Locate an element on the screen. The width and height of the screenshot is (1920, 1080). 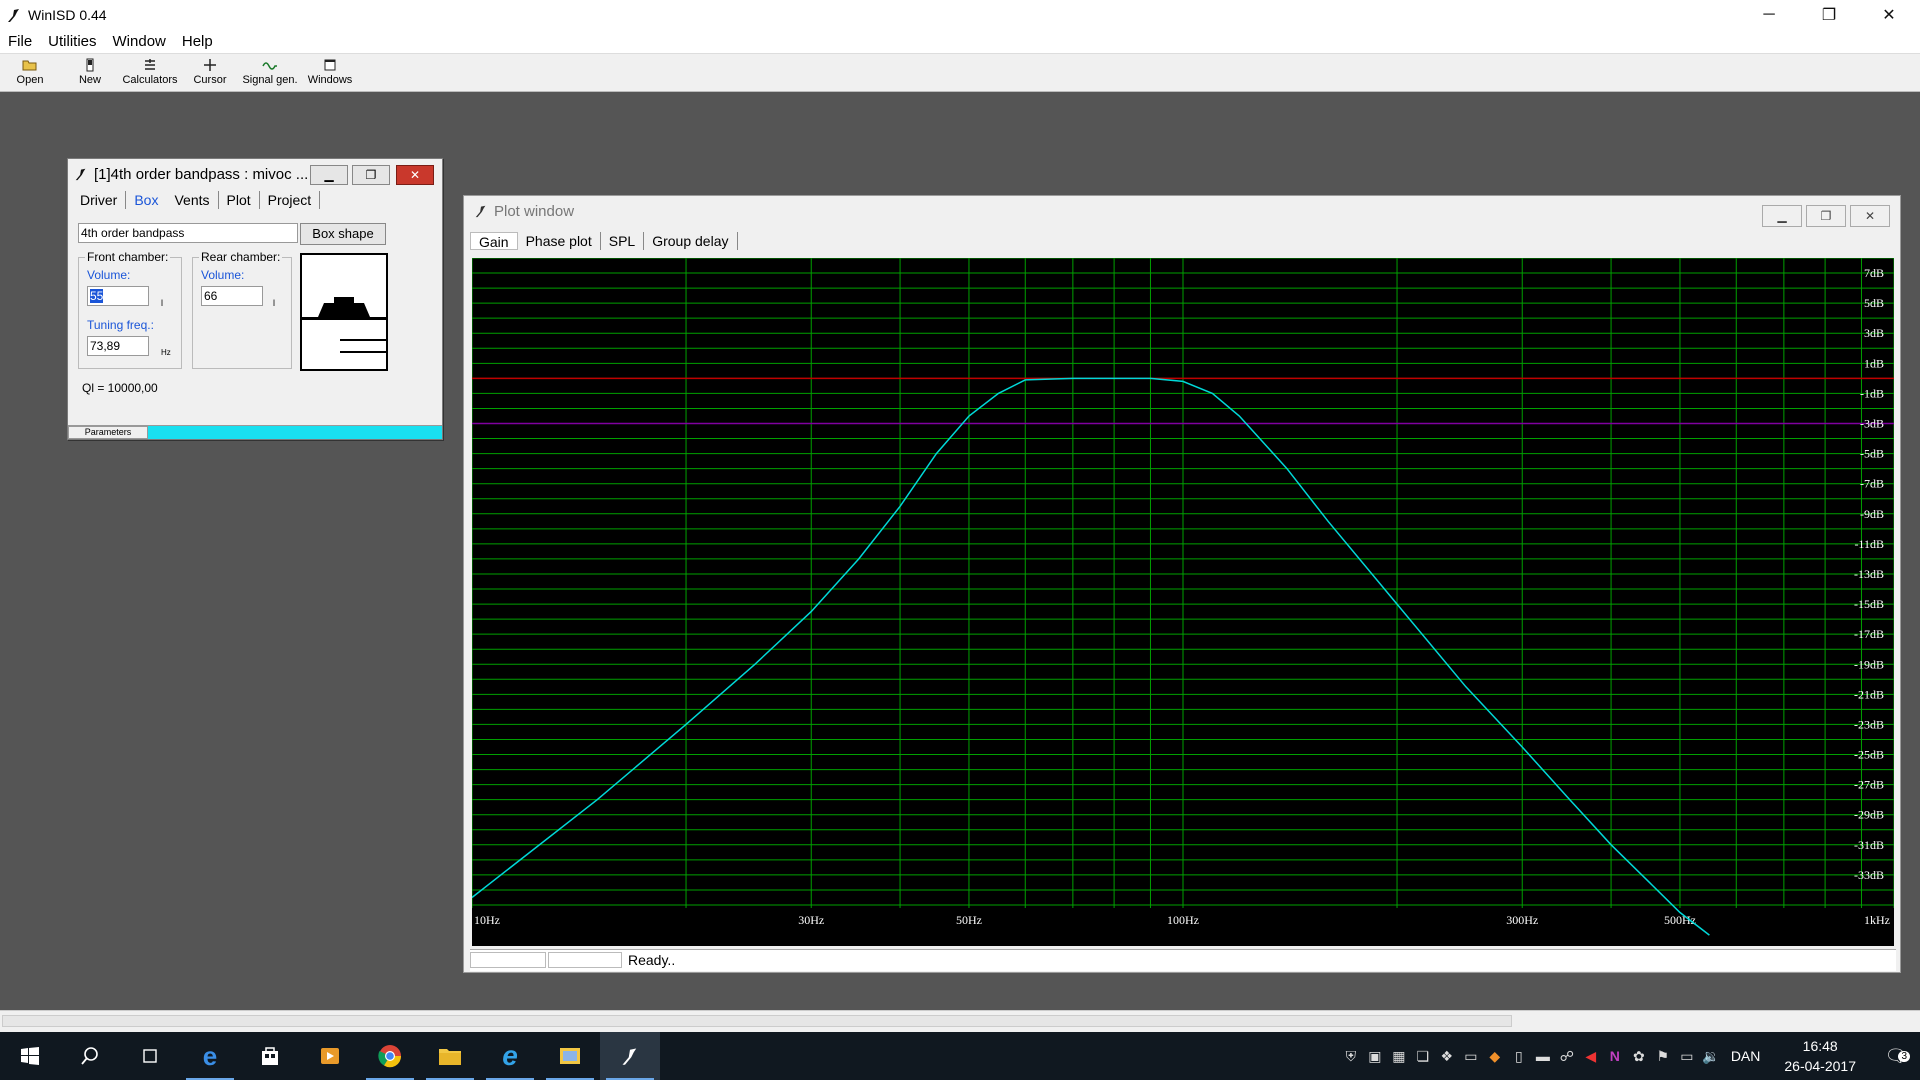
front-tuning-input: 73,89 is located at coordinates (118, 346).